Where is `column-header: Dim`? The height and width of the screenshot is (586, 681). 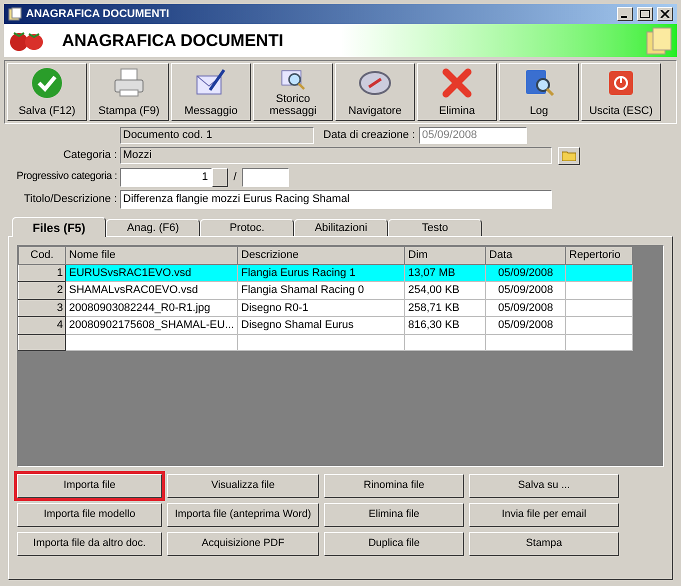
column-header: Dim is located at coordinates (445, 255).